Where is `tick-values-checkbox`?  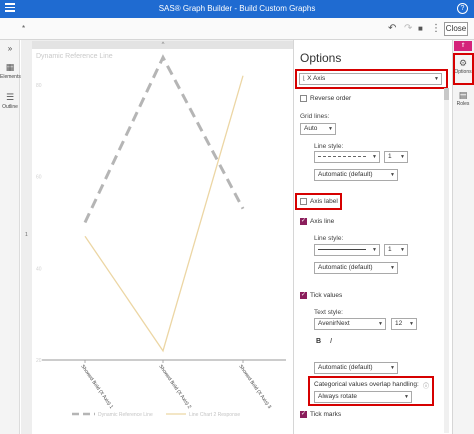 tick-values-checkbox is located at coordinates (303, 295).